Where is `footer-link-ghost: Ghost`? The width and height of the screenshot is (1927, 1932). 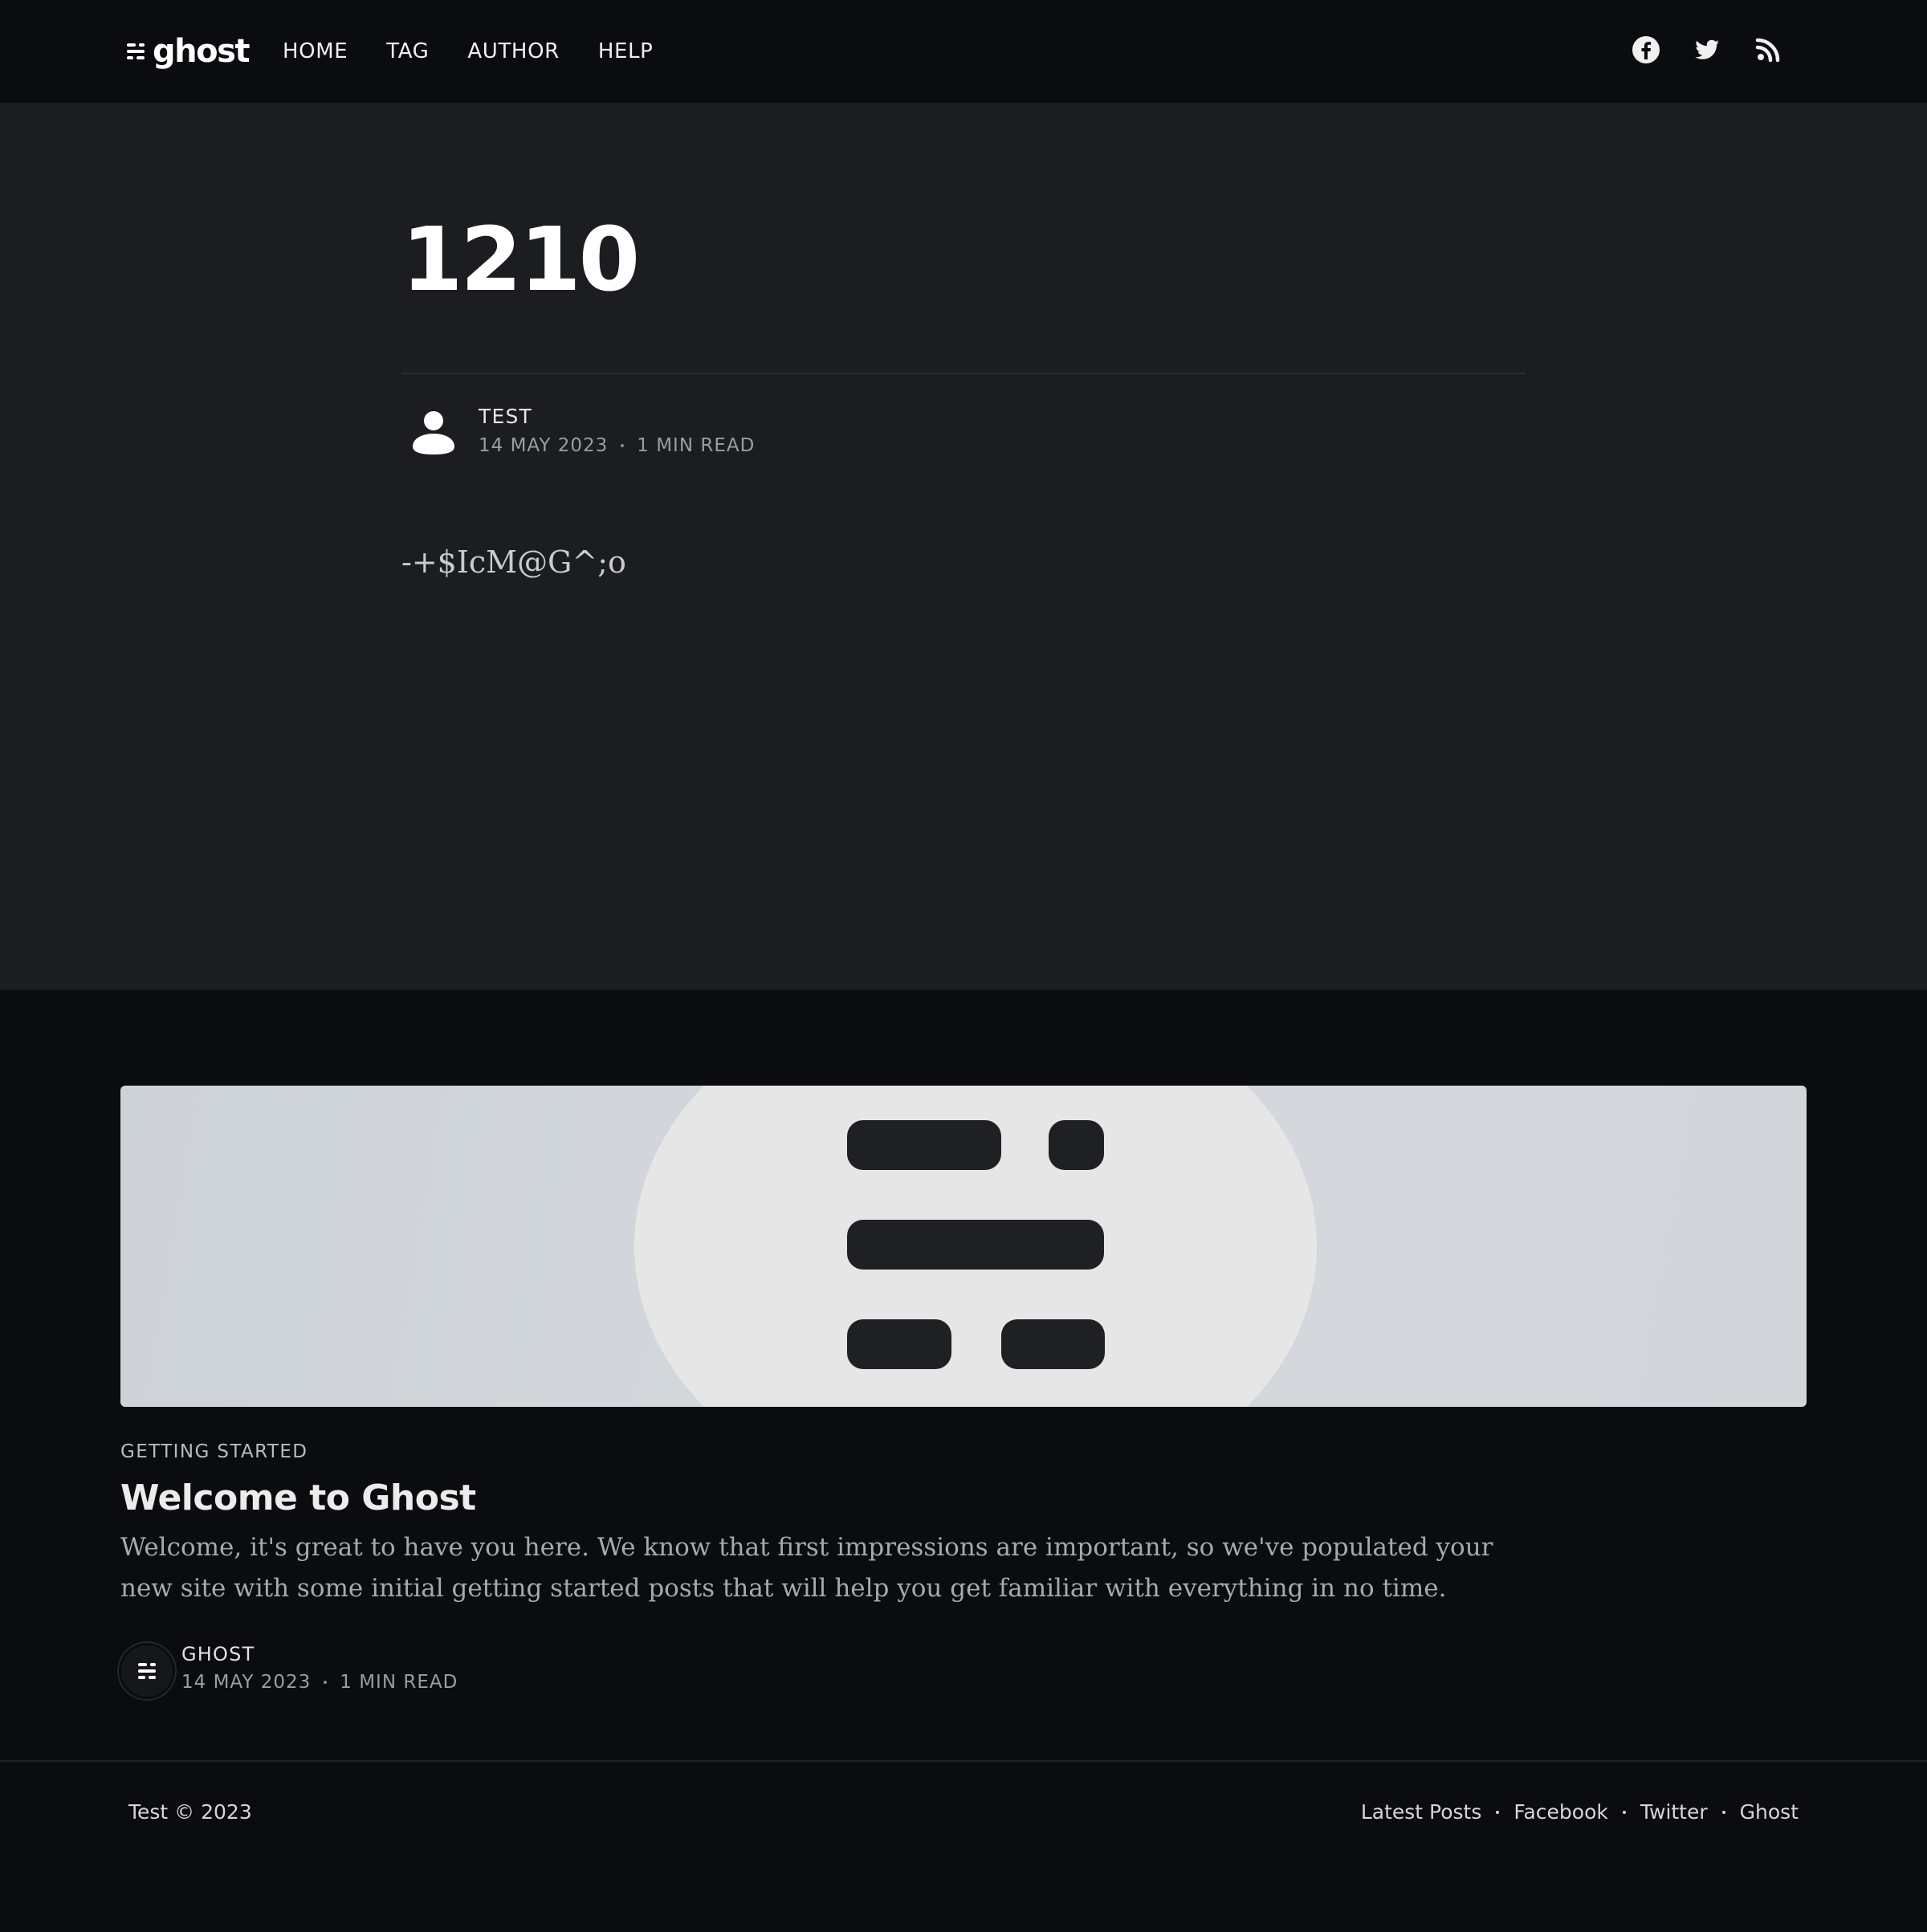 footer-link-ghost: Ghost is located at coordinates (1769, 1812).